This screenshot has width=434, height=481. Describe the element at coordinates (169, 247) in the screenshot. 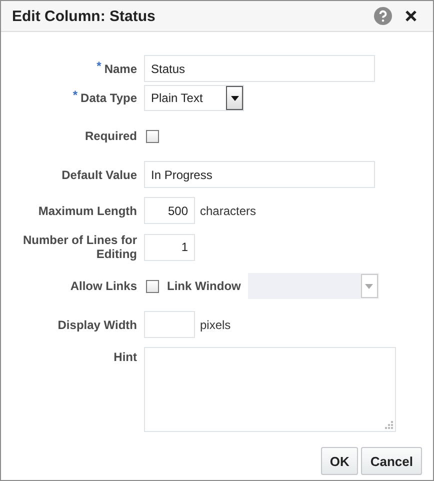

I see `number-field: 1` at that location.